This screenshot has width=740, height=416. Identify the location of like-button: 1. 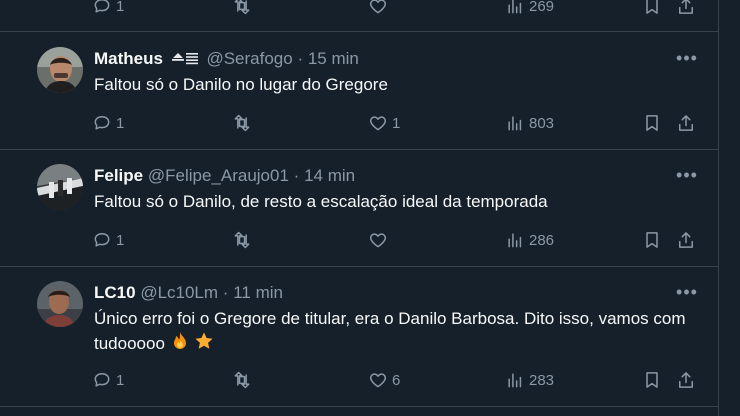
(384, 123).